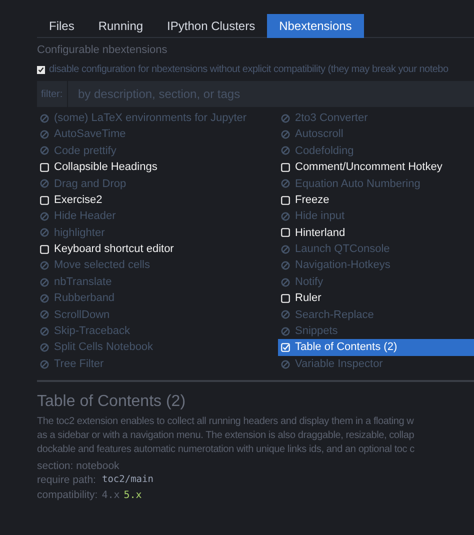 The width and height of the screenshot is (474, 535). I want to click on extension-item: Autoscroll, so click(376, 134).